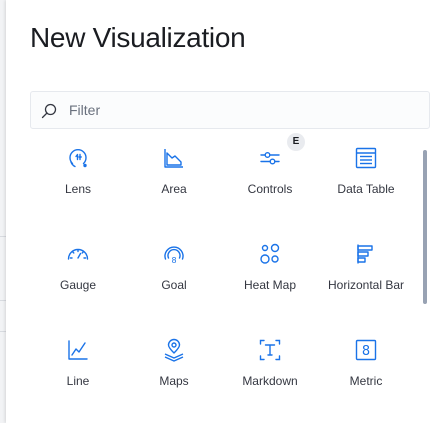 Image resolution: width=446 pixels, height=423 pixels. I want to click on vis-tile-metric: 8 Metric, so click(366, 377).